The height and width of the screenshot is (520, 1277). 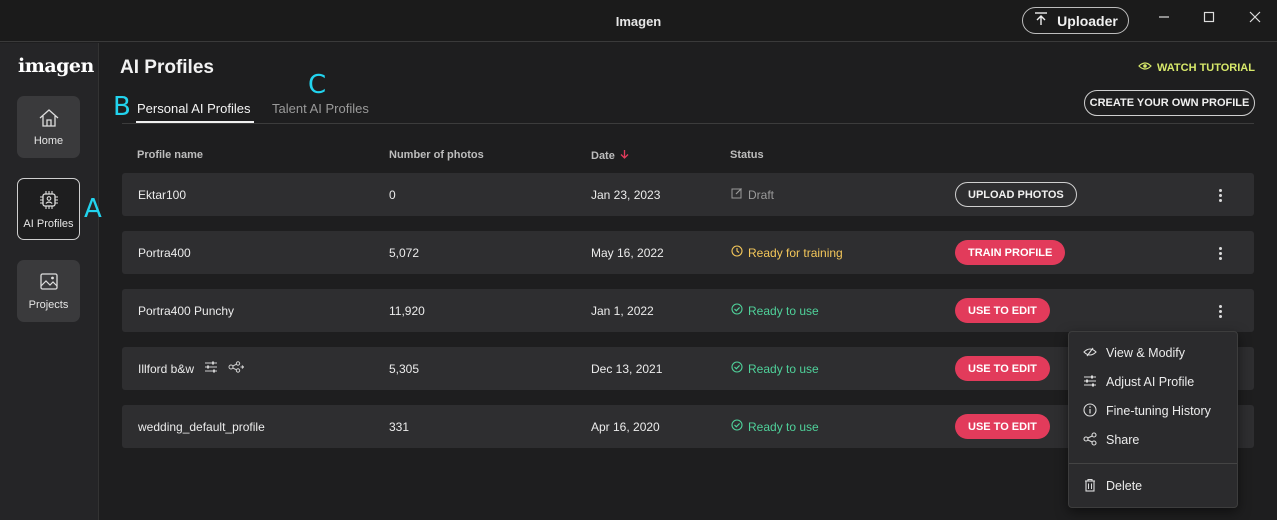 I want to click on menu-divider, so click(x=1153, y=463).